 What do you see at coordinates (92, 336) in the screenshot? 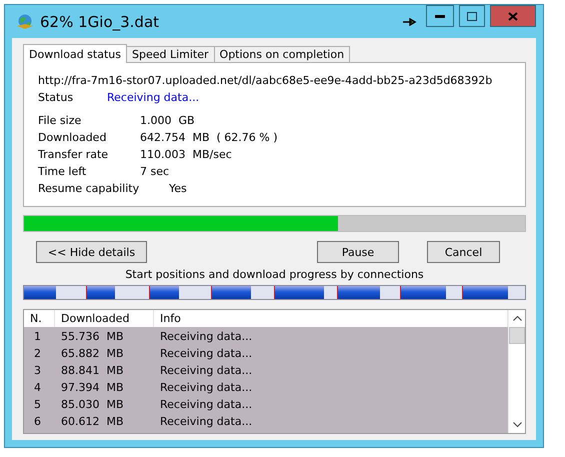
I see `table-cell-text: 55.736 MB` at bounding box center [92, 336].